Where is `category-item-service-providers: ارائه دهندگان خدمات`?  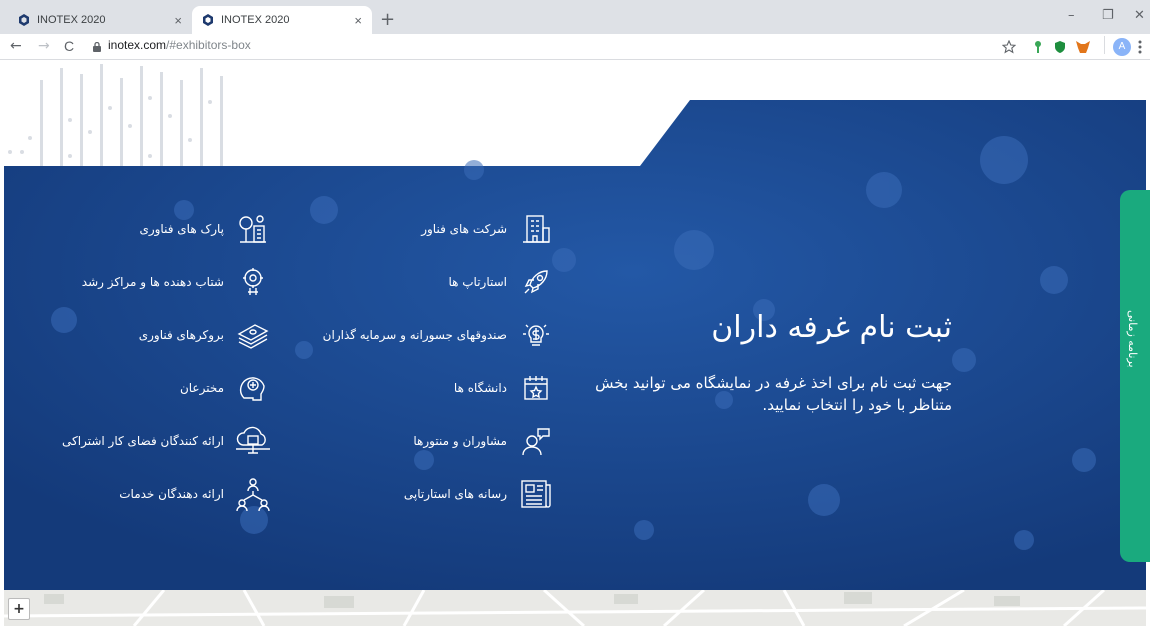
category-item-service-providers: ارائه دهندگان خدمات is located at coordinates (195, 494).